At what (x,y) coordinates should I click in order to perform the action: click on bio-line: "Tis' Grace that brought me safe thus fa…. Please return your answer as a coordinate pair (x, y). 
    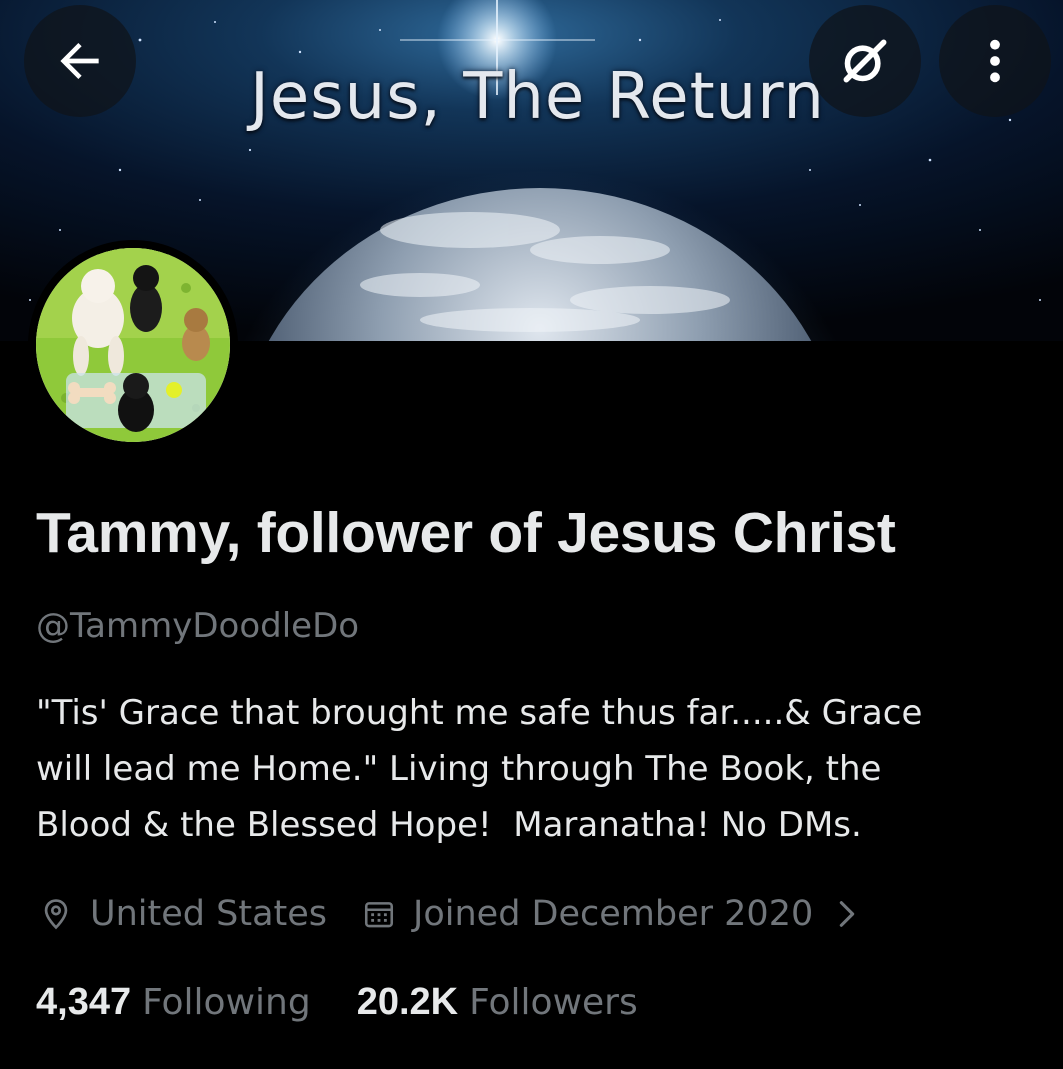
    Looking at the image, I should click on (479, 713).